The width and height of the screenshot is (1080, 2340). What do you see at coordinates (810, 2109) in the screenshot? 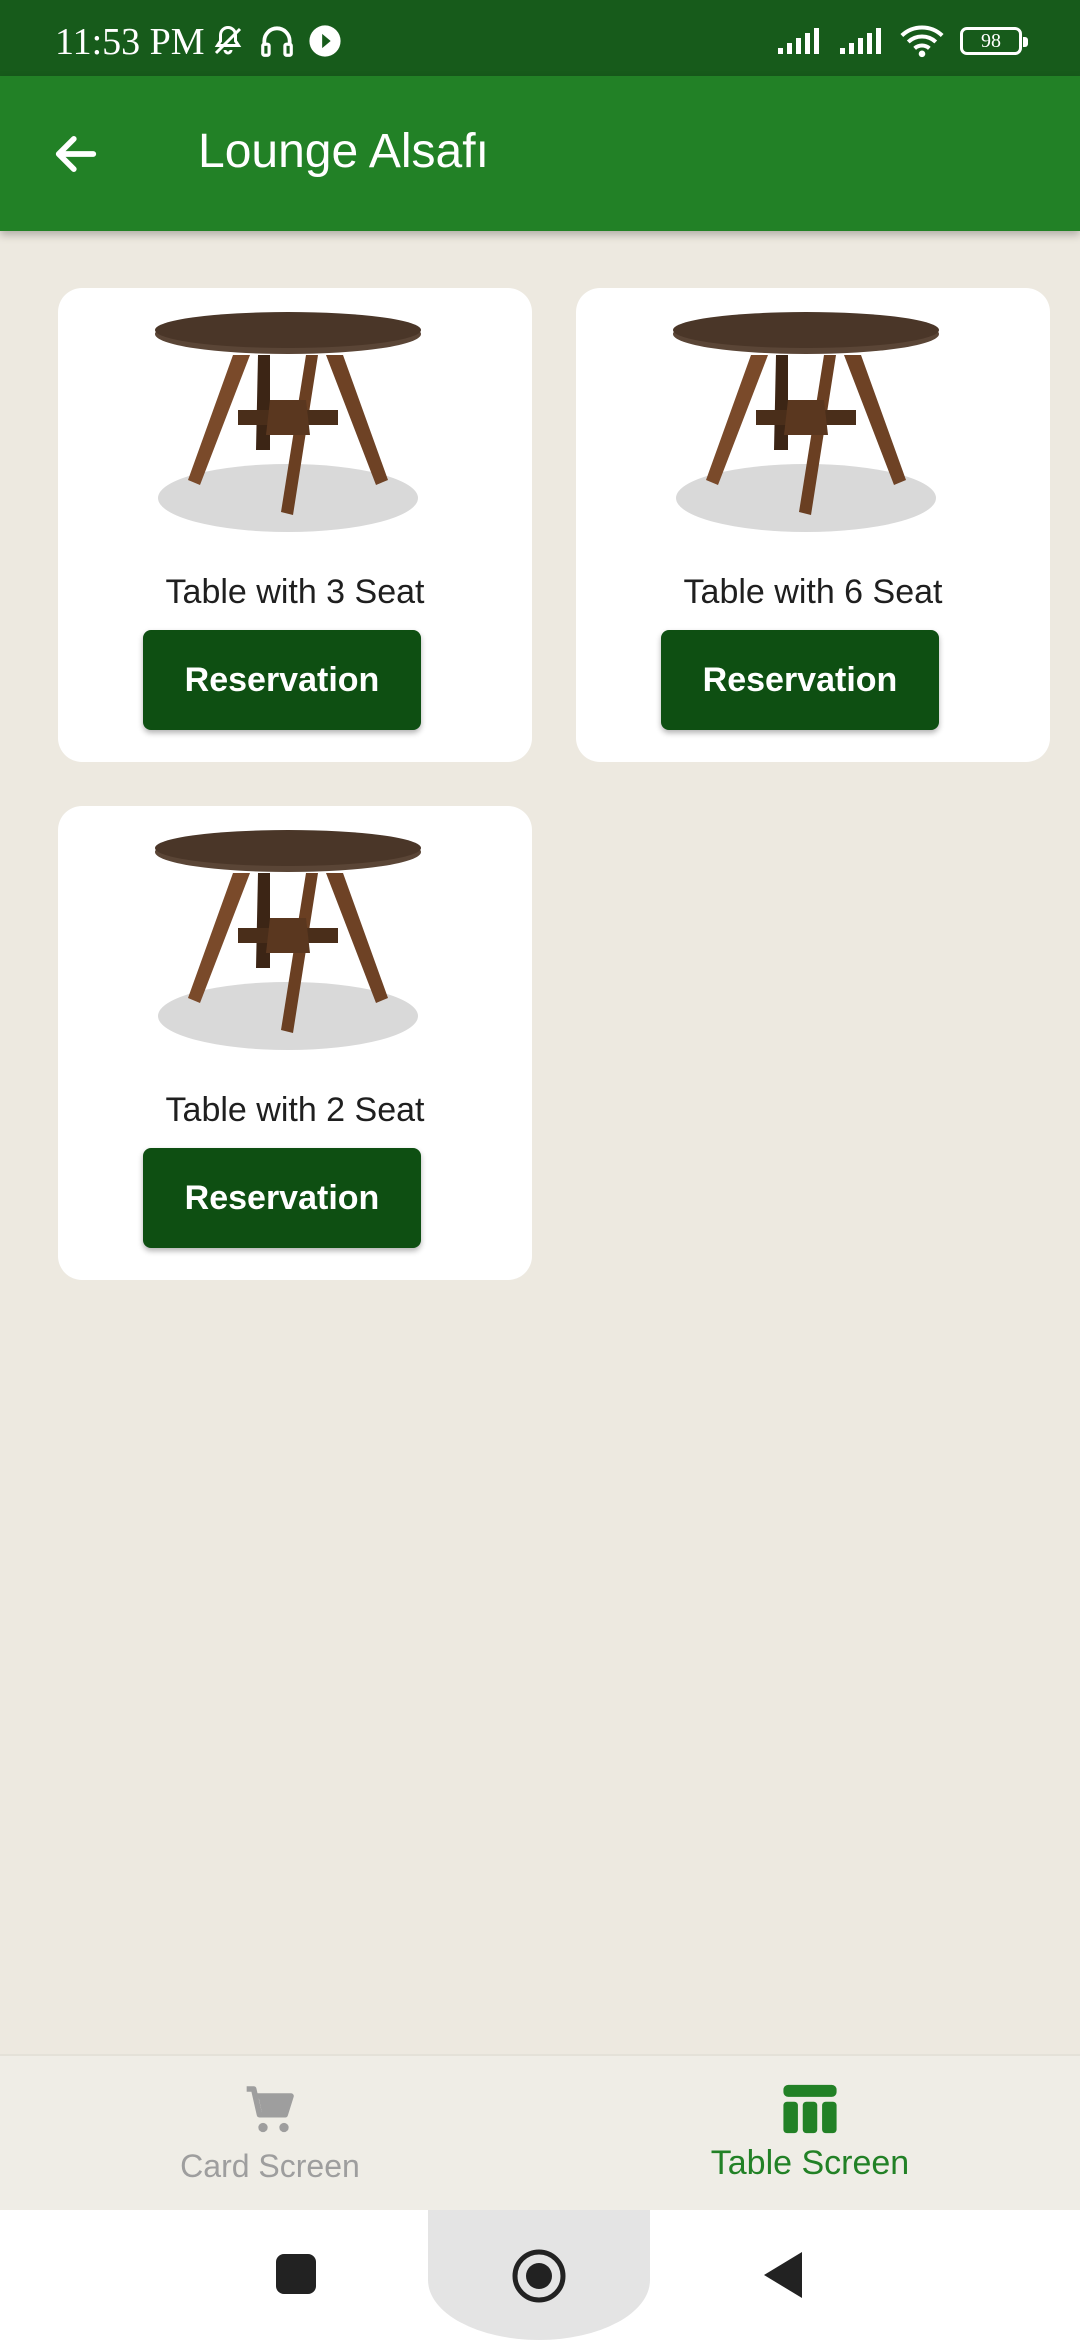
I see `table-icon` at bounding box center [810, 2109].